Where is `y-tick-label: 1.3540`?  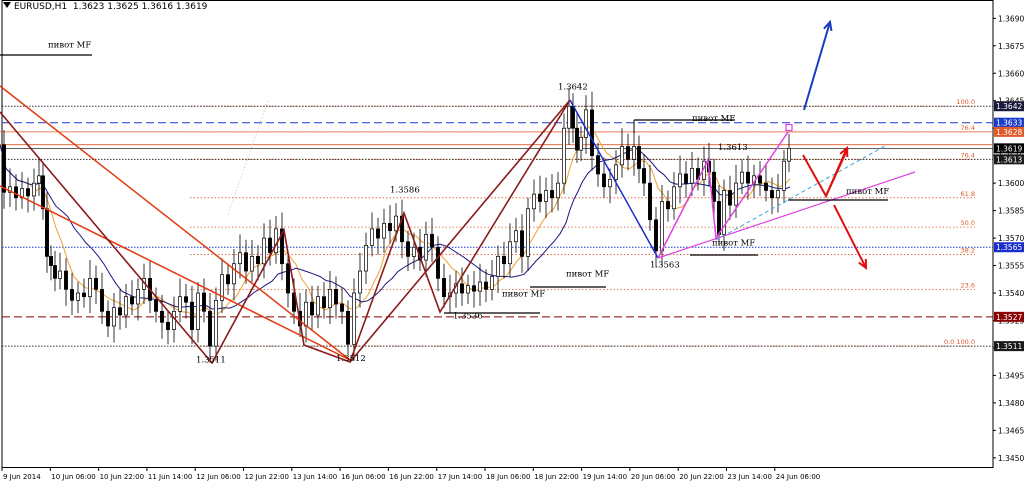 y-tick-label: 1.3540 is located at coordinates (1011, 293).